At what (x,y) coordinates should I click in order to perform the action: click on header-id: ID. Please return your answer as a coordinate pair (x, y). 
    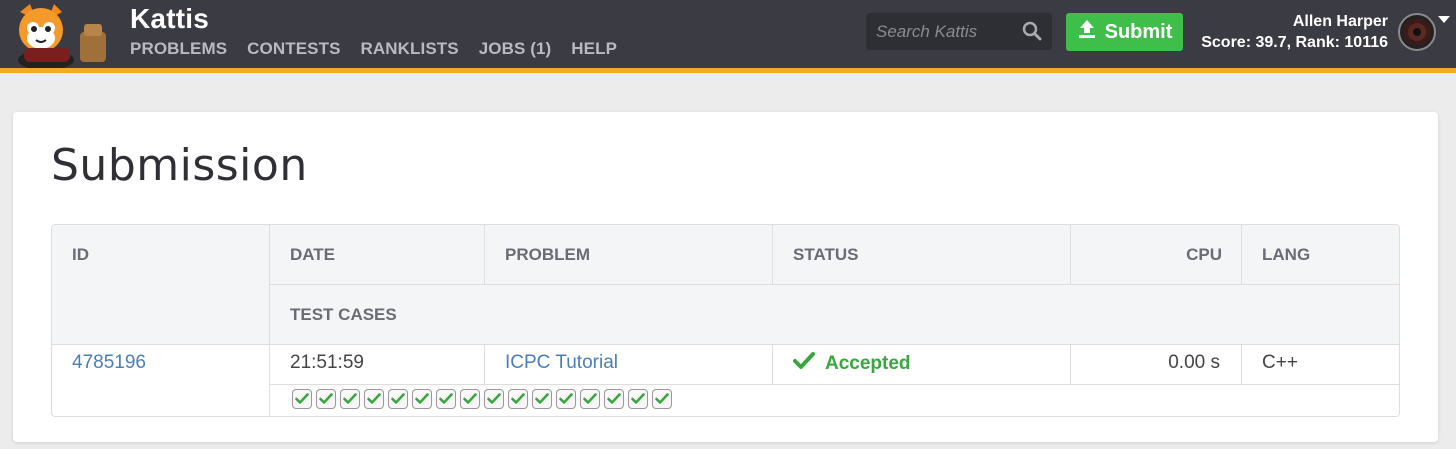
    Looking at the image, I should click on (161, 285).